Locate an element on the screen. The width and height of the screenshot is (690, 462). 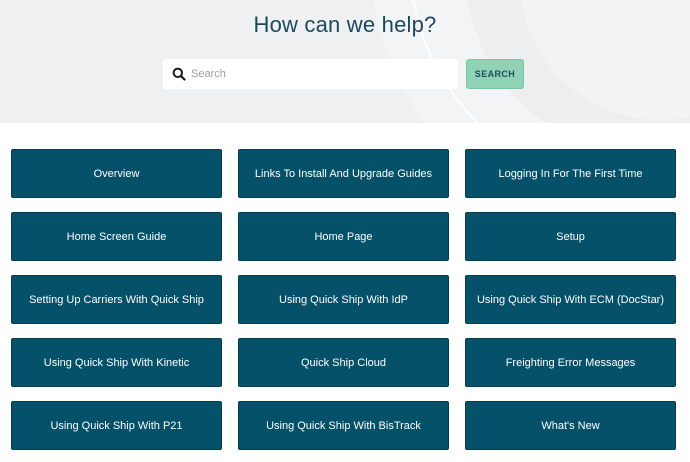
category-logging-in-first-time: Logging In For The First Time is located at coordinates (570, 173).